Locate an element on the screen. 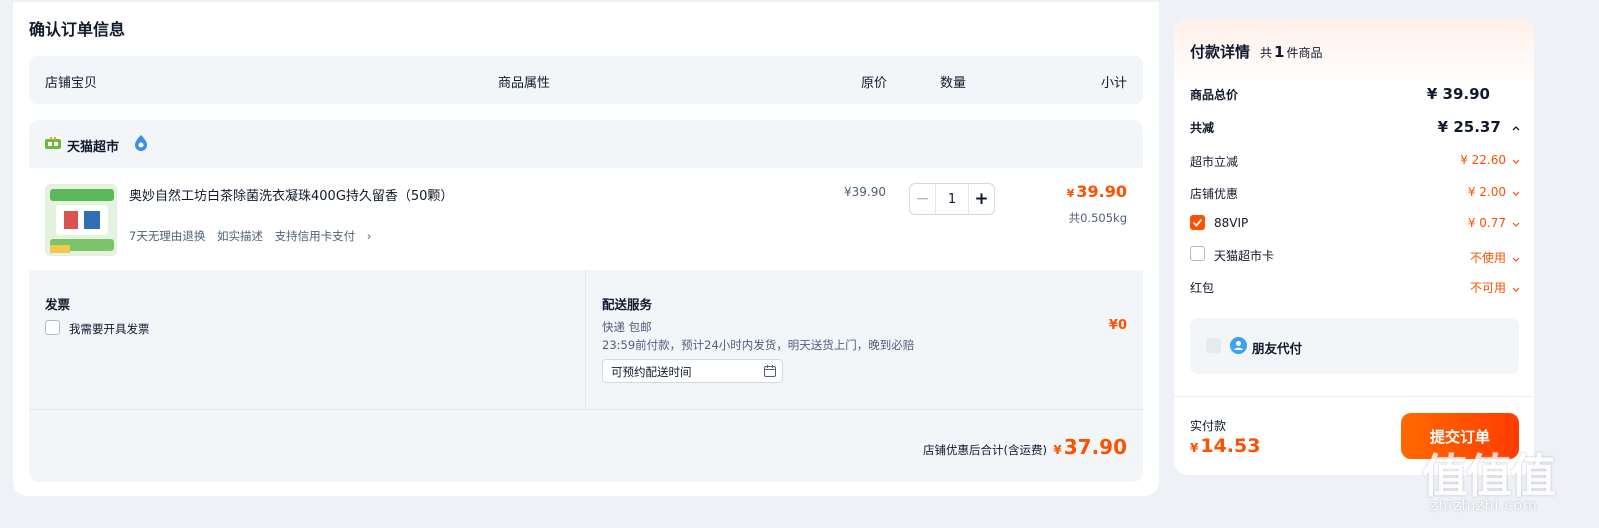  watermark: 值值值 zhizhizhi.com is located at coordinates (1502, 480).